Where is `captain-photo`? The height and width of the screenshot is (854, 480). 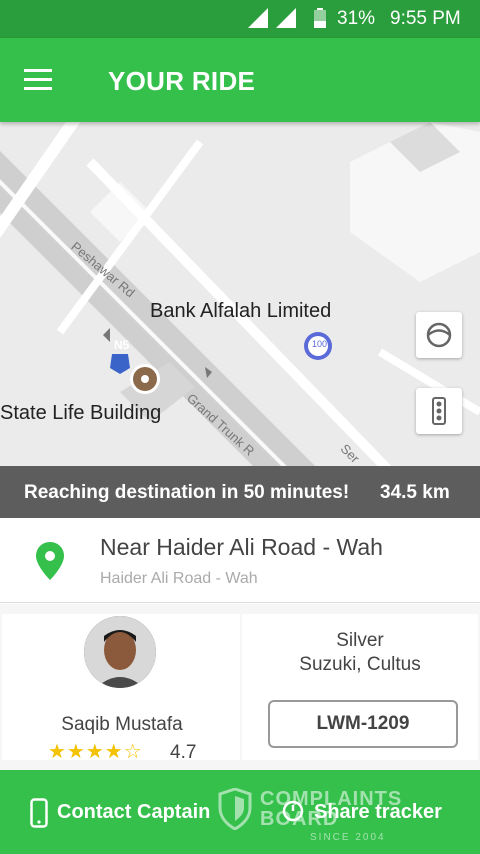
captain-photo is located at coordinates (120, 652).